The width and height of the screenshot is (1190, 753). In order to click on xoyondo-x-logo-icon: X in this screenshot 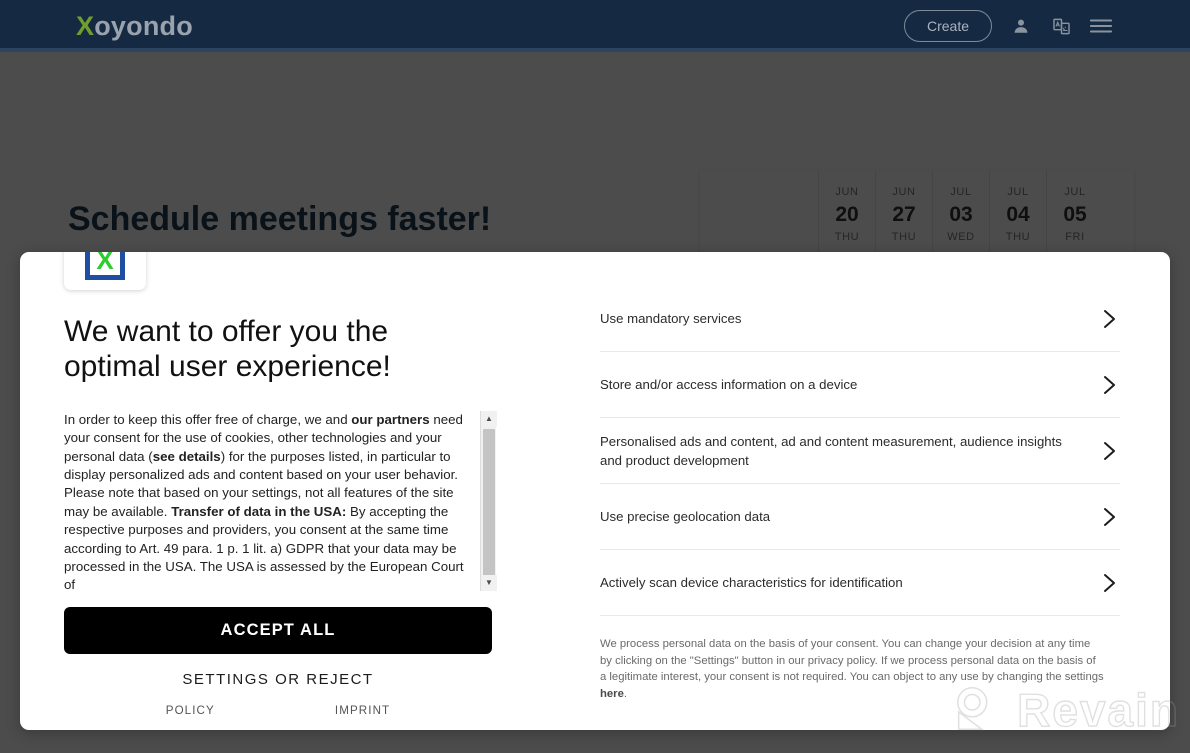, I will do `click(105, 271)`.